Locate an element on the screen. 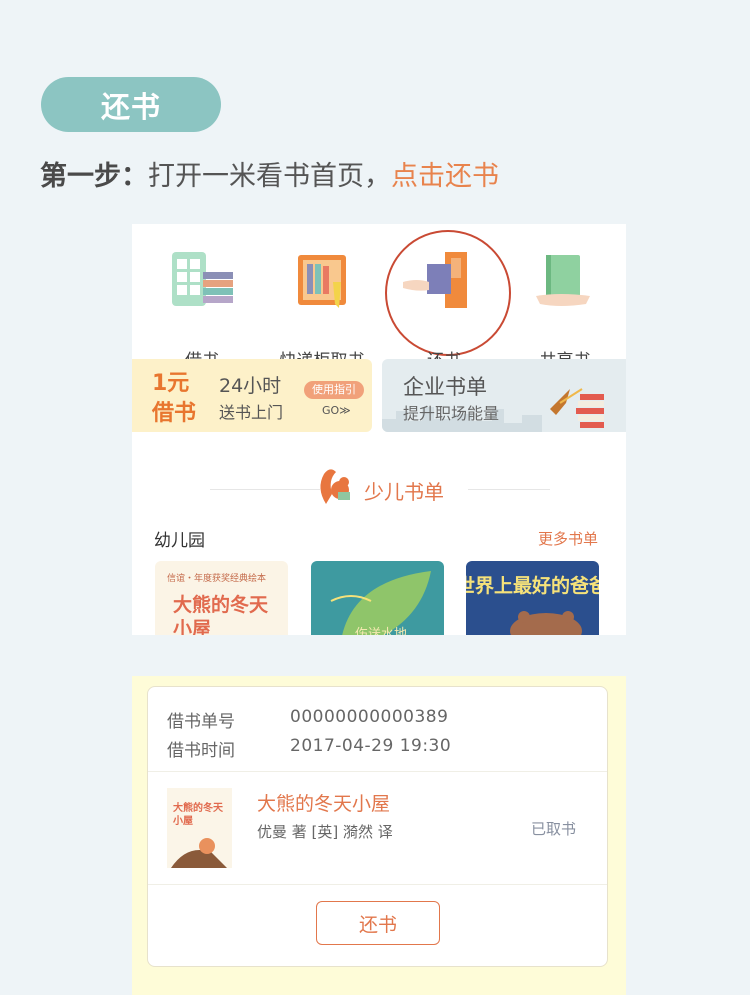  book-title: 大熊的冬天小屋 is located at coordinates (323, 802).